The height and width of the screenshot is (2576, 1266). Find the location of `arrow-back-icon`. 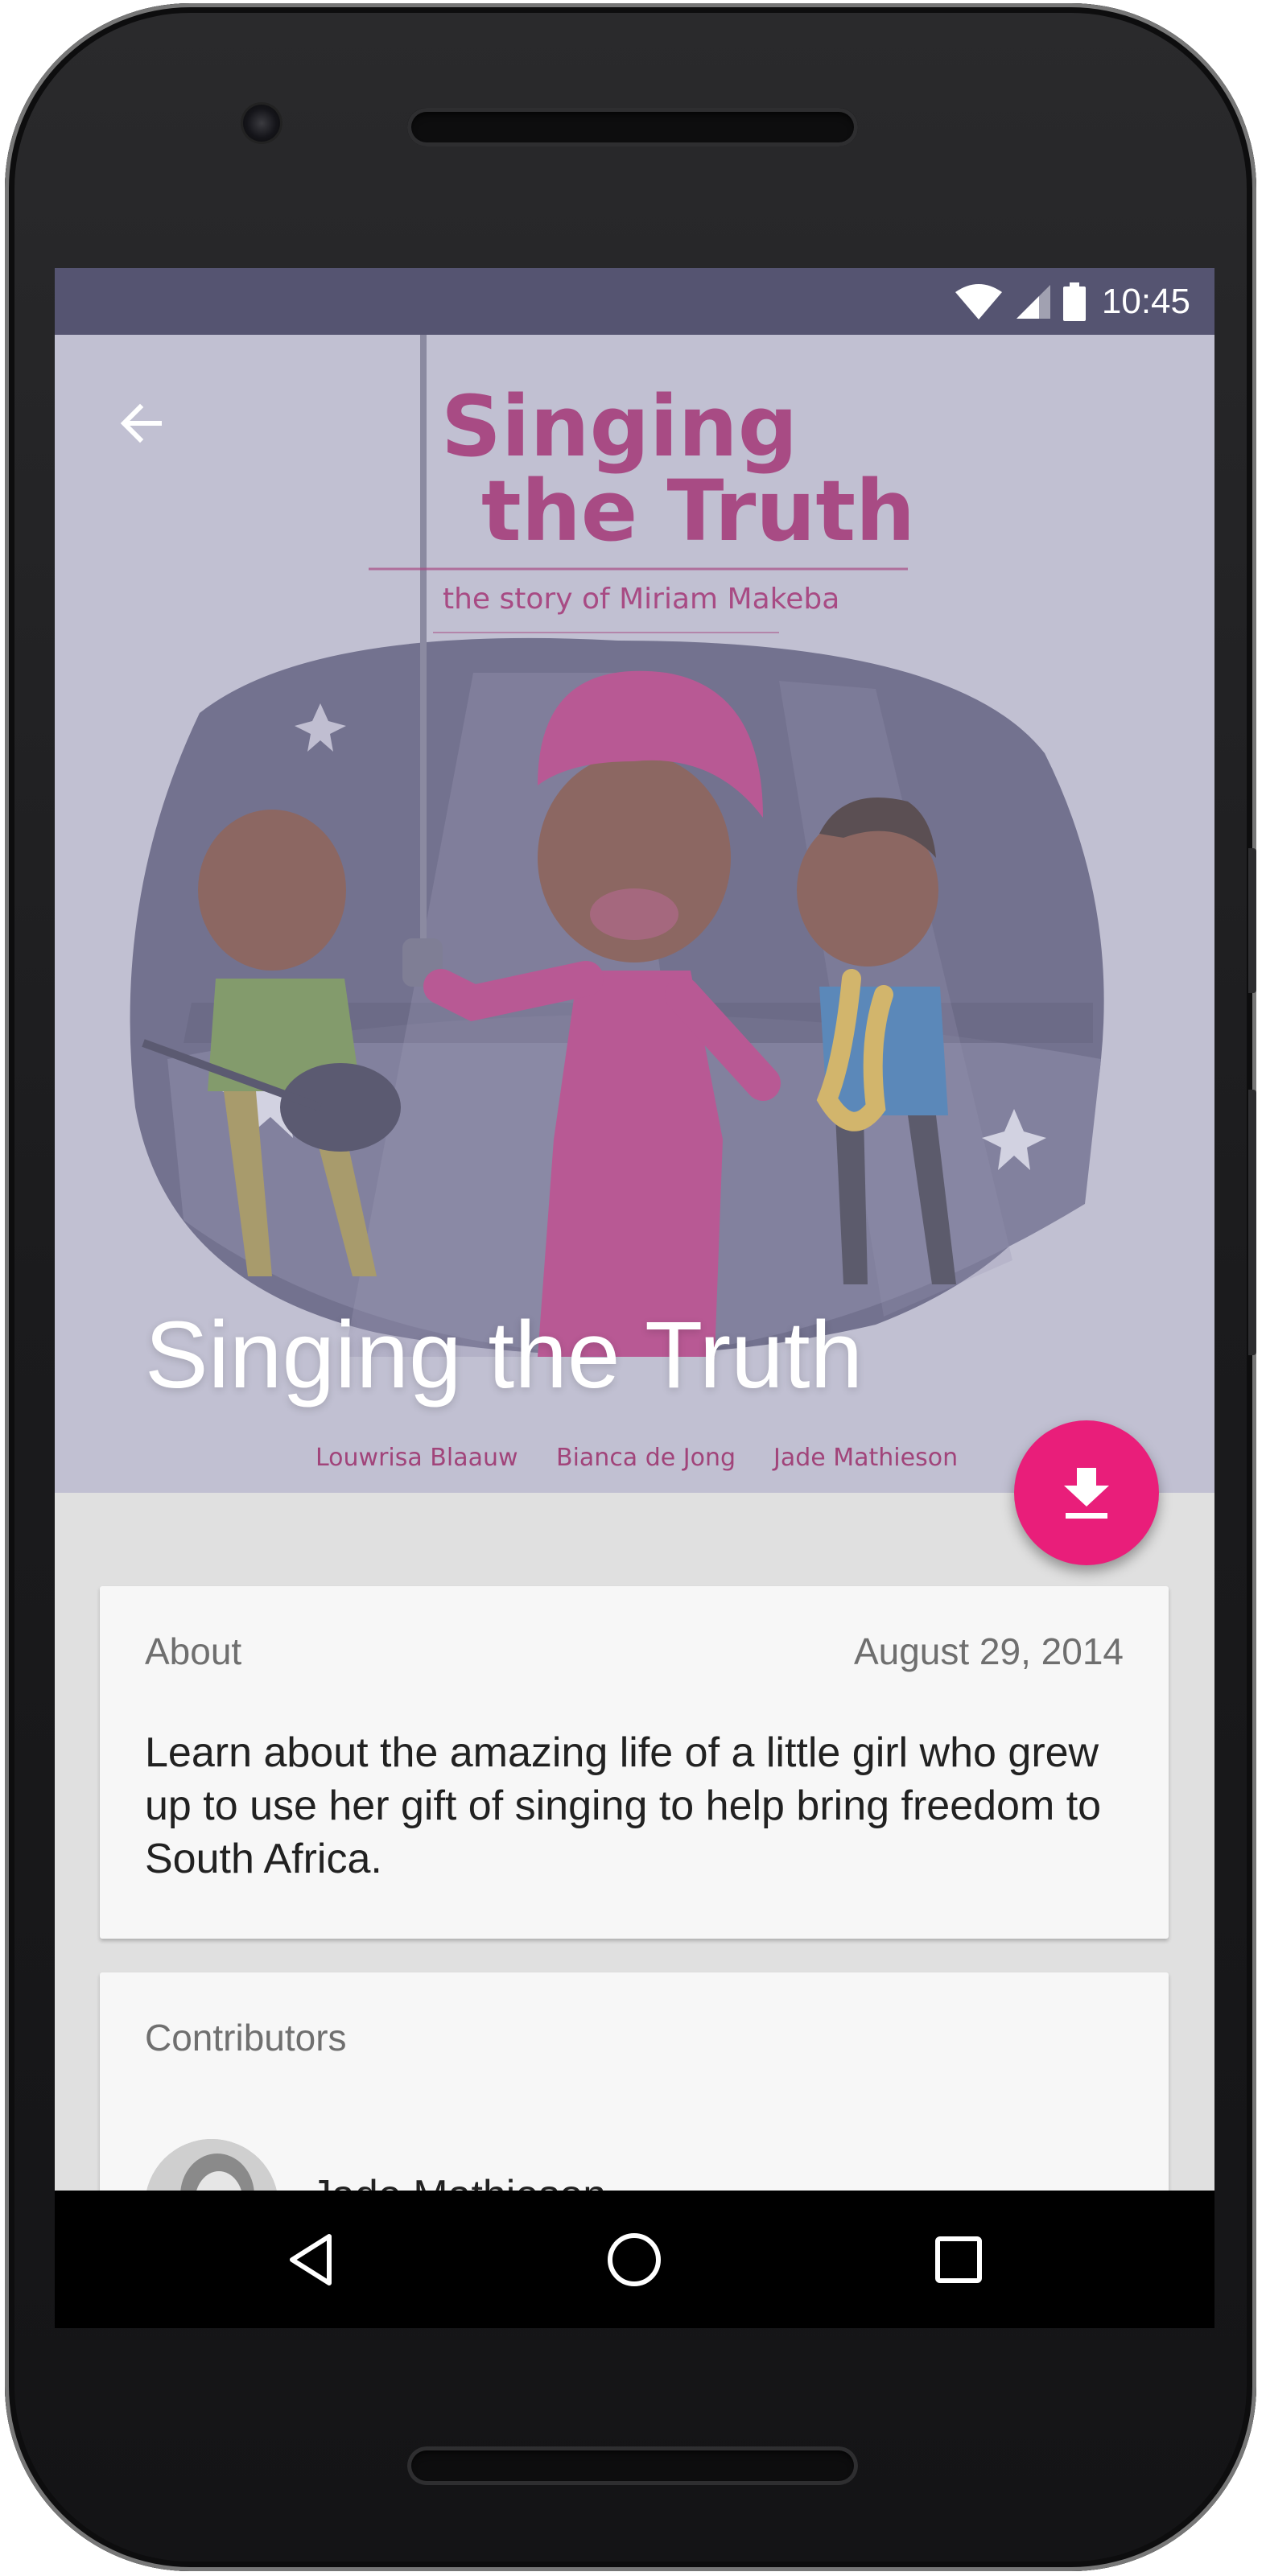

arrow-back-icon is located at coordinates (141, 423).